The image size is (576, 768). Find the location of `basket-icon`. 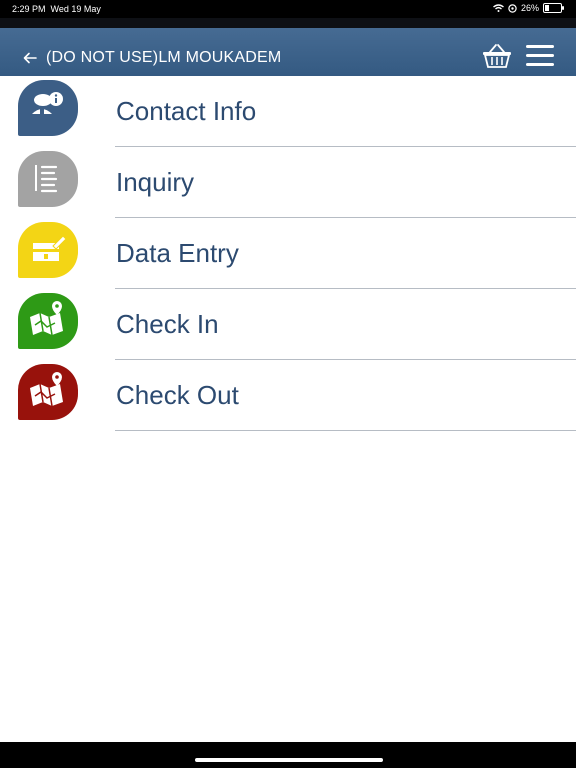

basket-icon is located at coordinates (497, 56).